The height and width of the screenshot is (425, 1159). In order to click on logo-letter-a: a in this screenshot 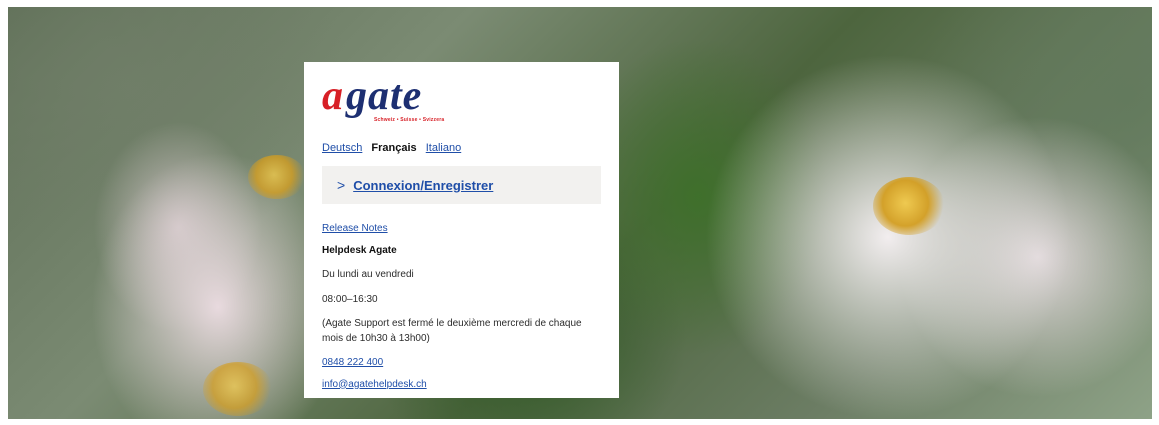, I will do `click(332, 96)`.